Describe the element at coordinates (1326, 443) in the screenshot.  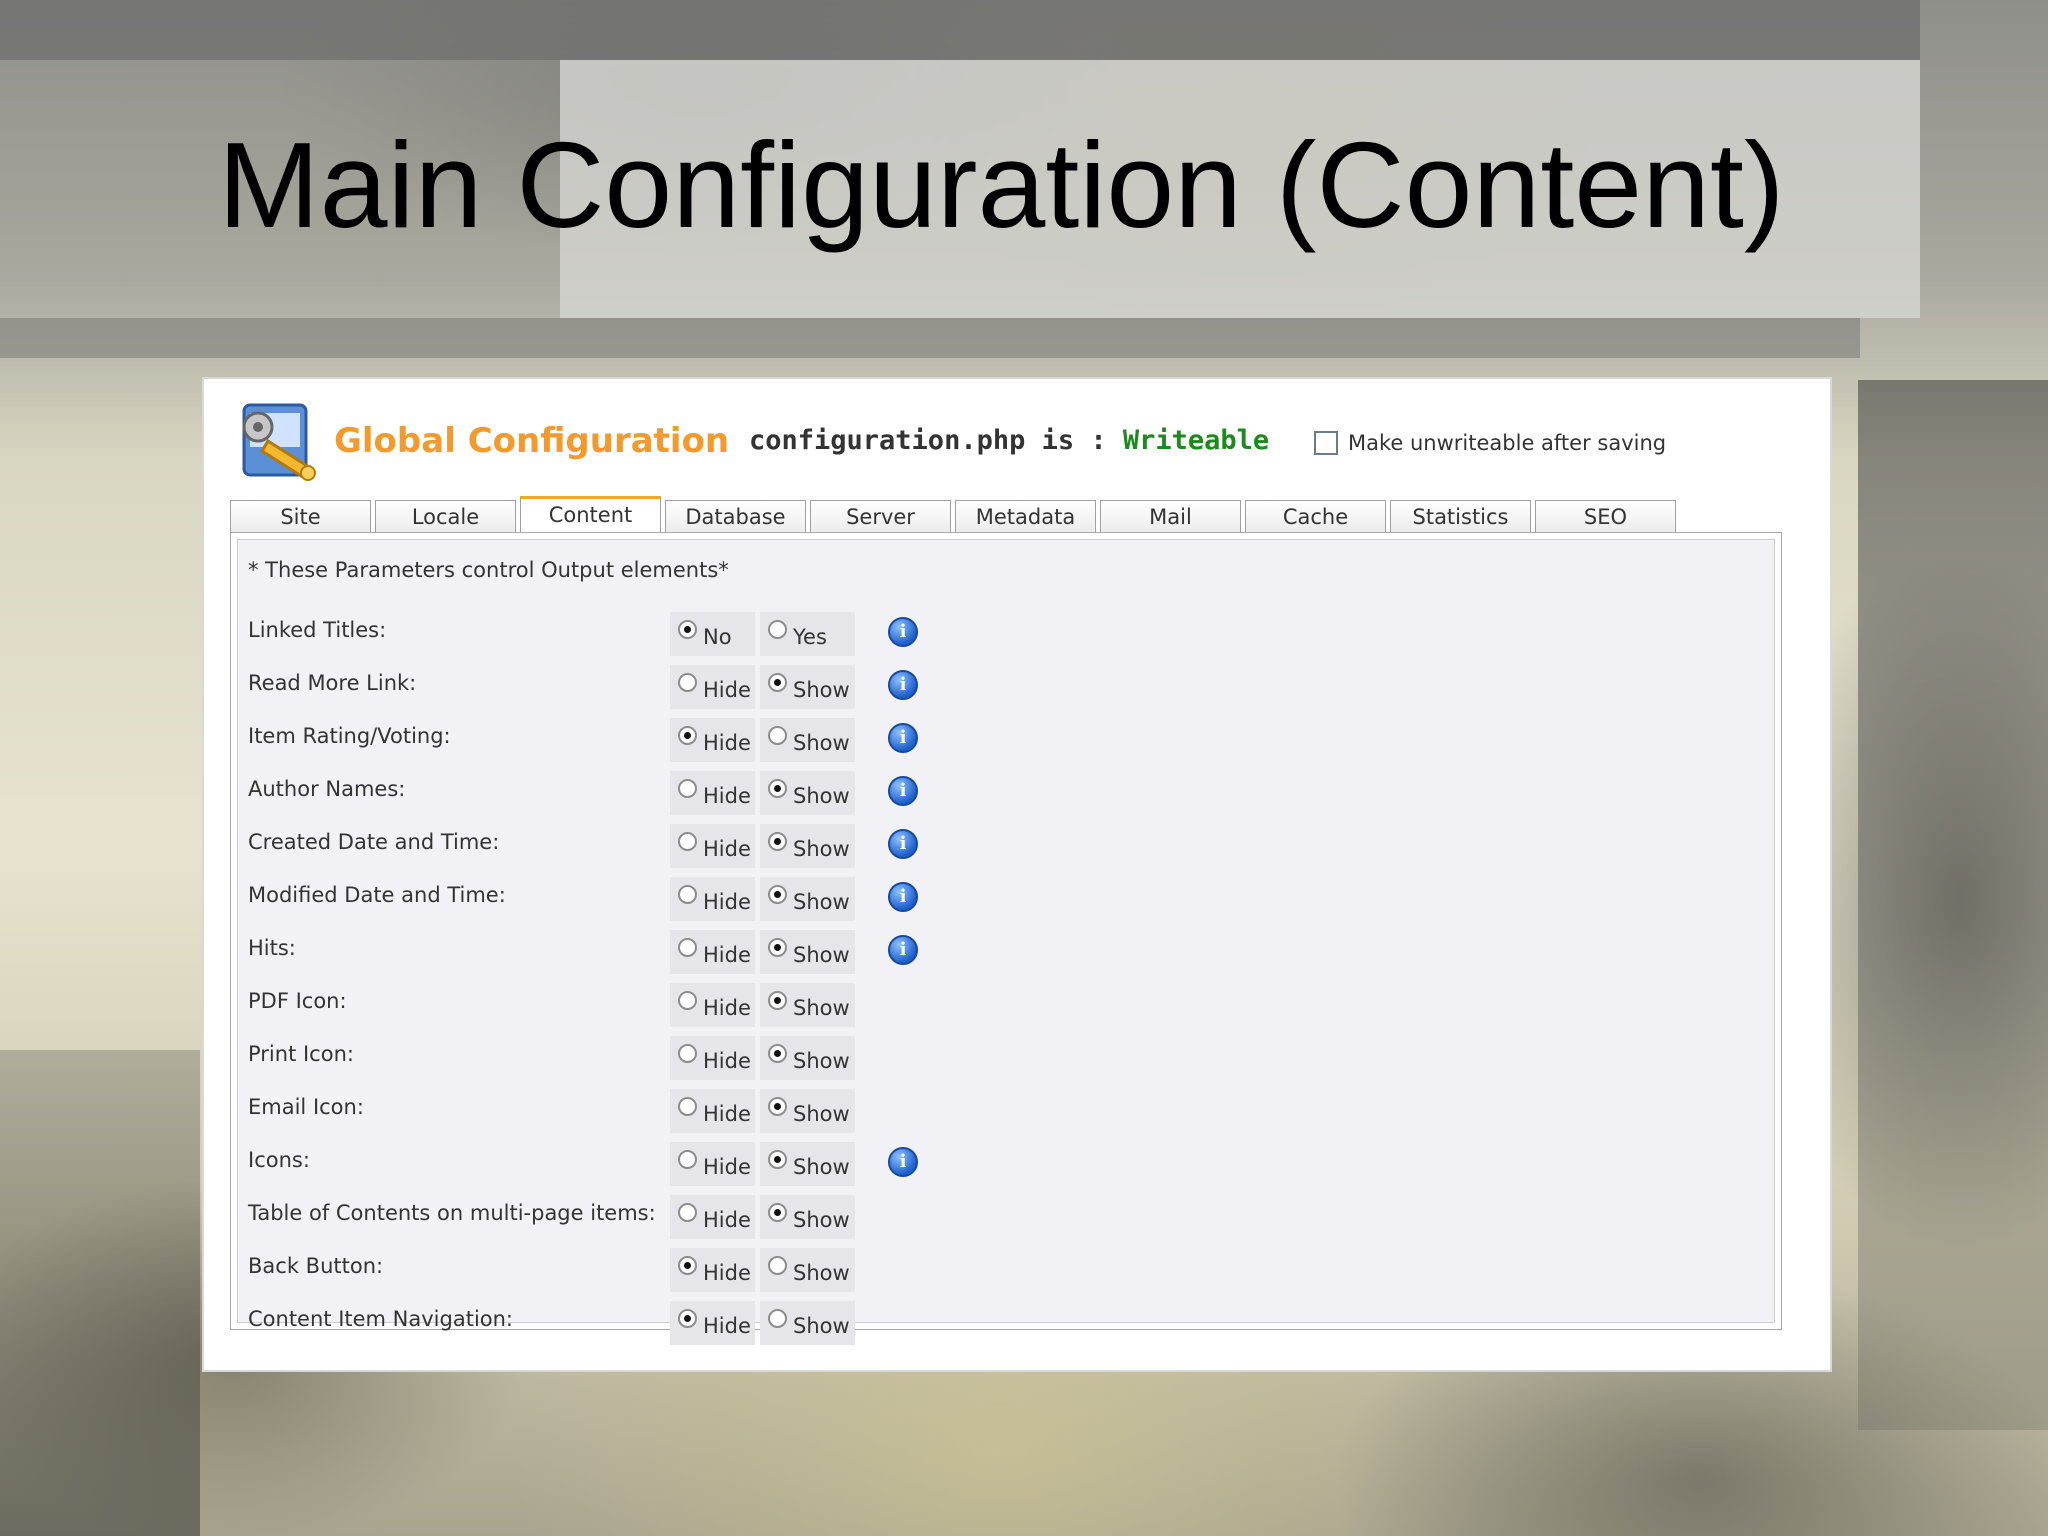
I see `make-unwriteable-checkbox` at that location.